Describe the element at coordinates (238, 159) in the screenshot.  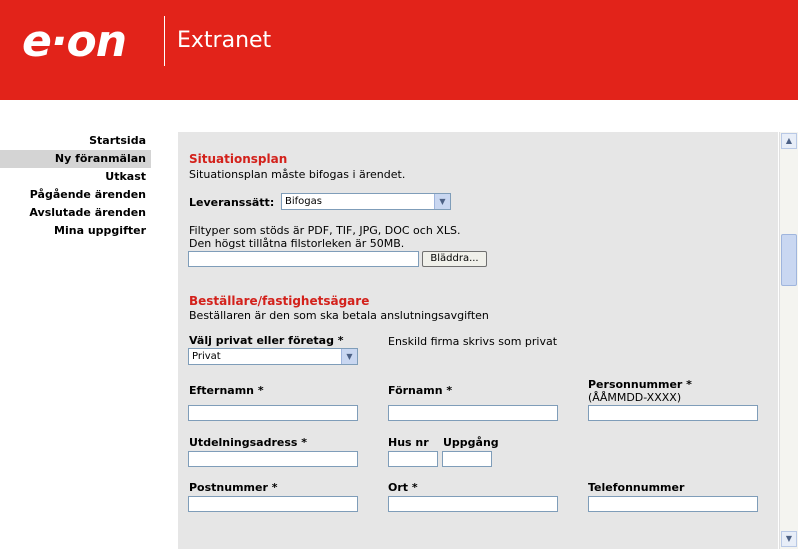
I see `situationsplan-title: Situationsplan` at that location.